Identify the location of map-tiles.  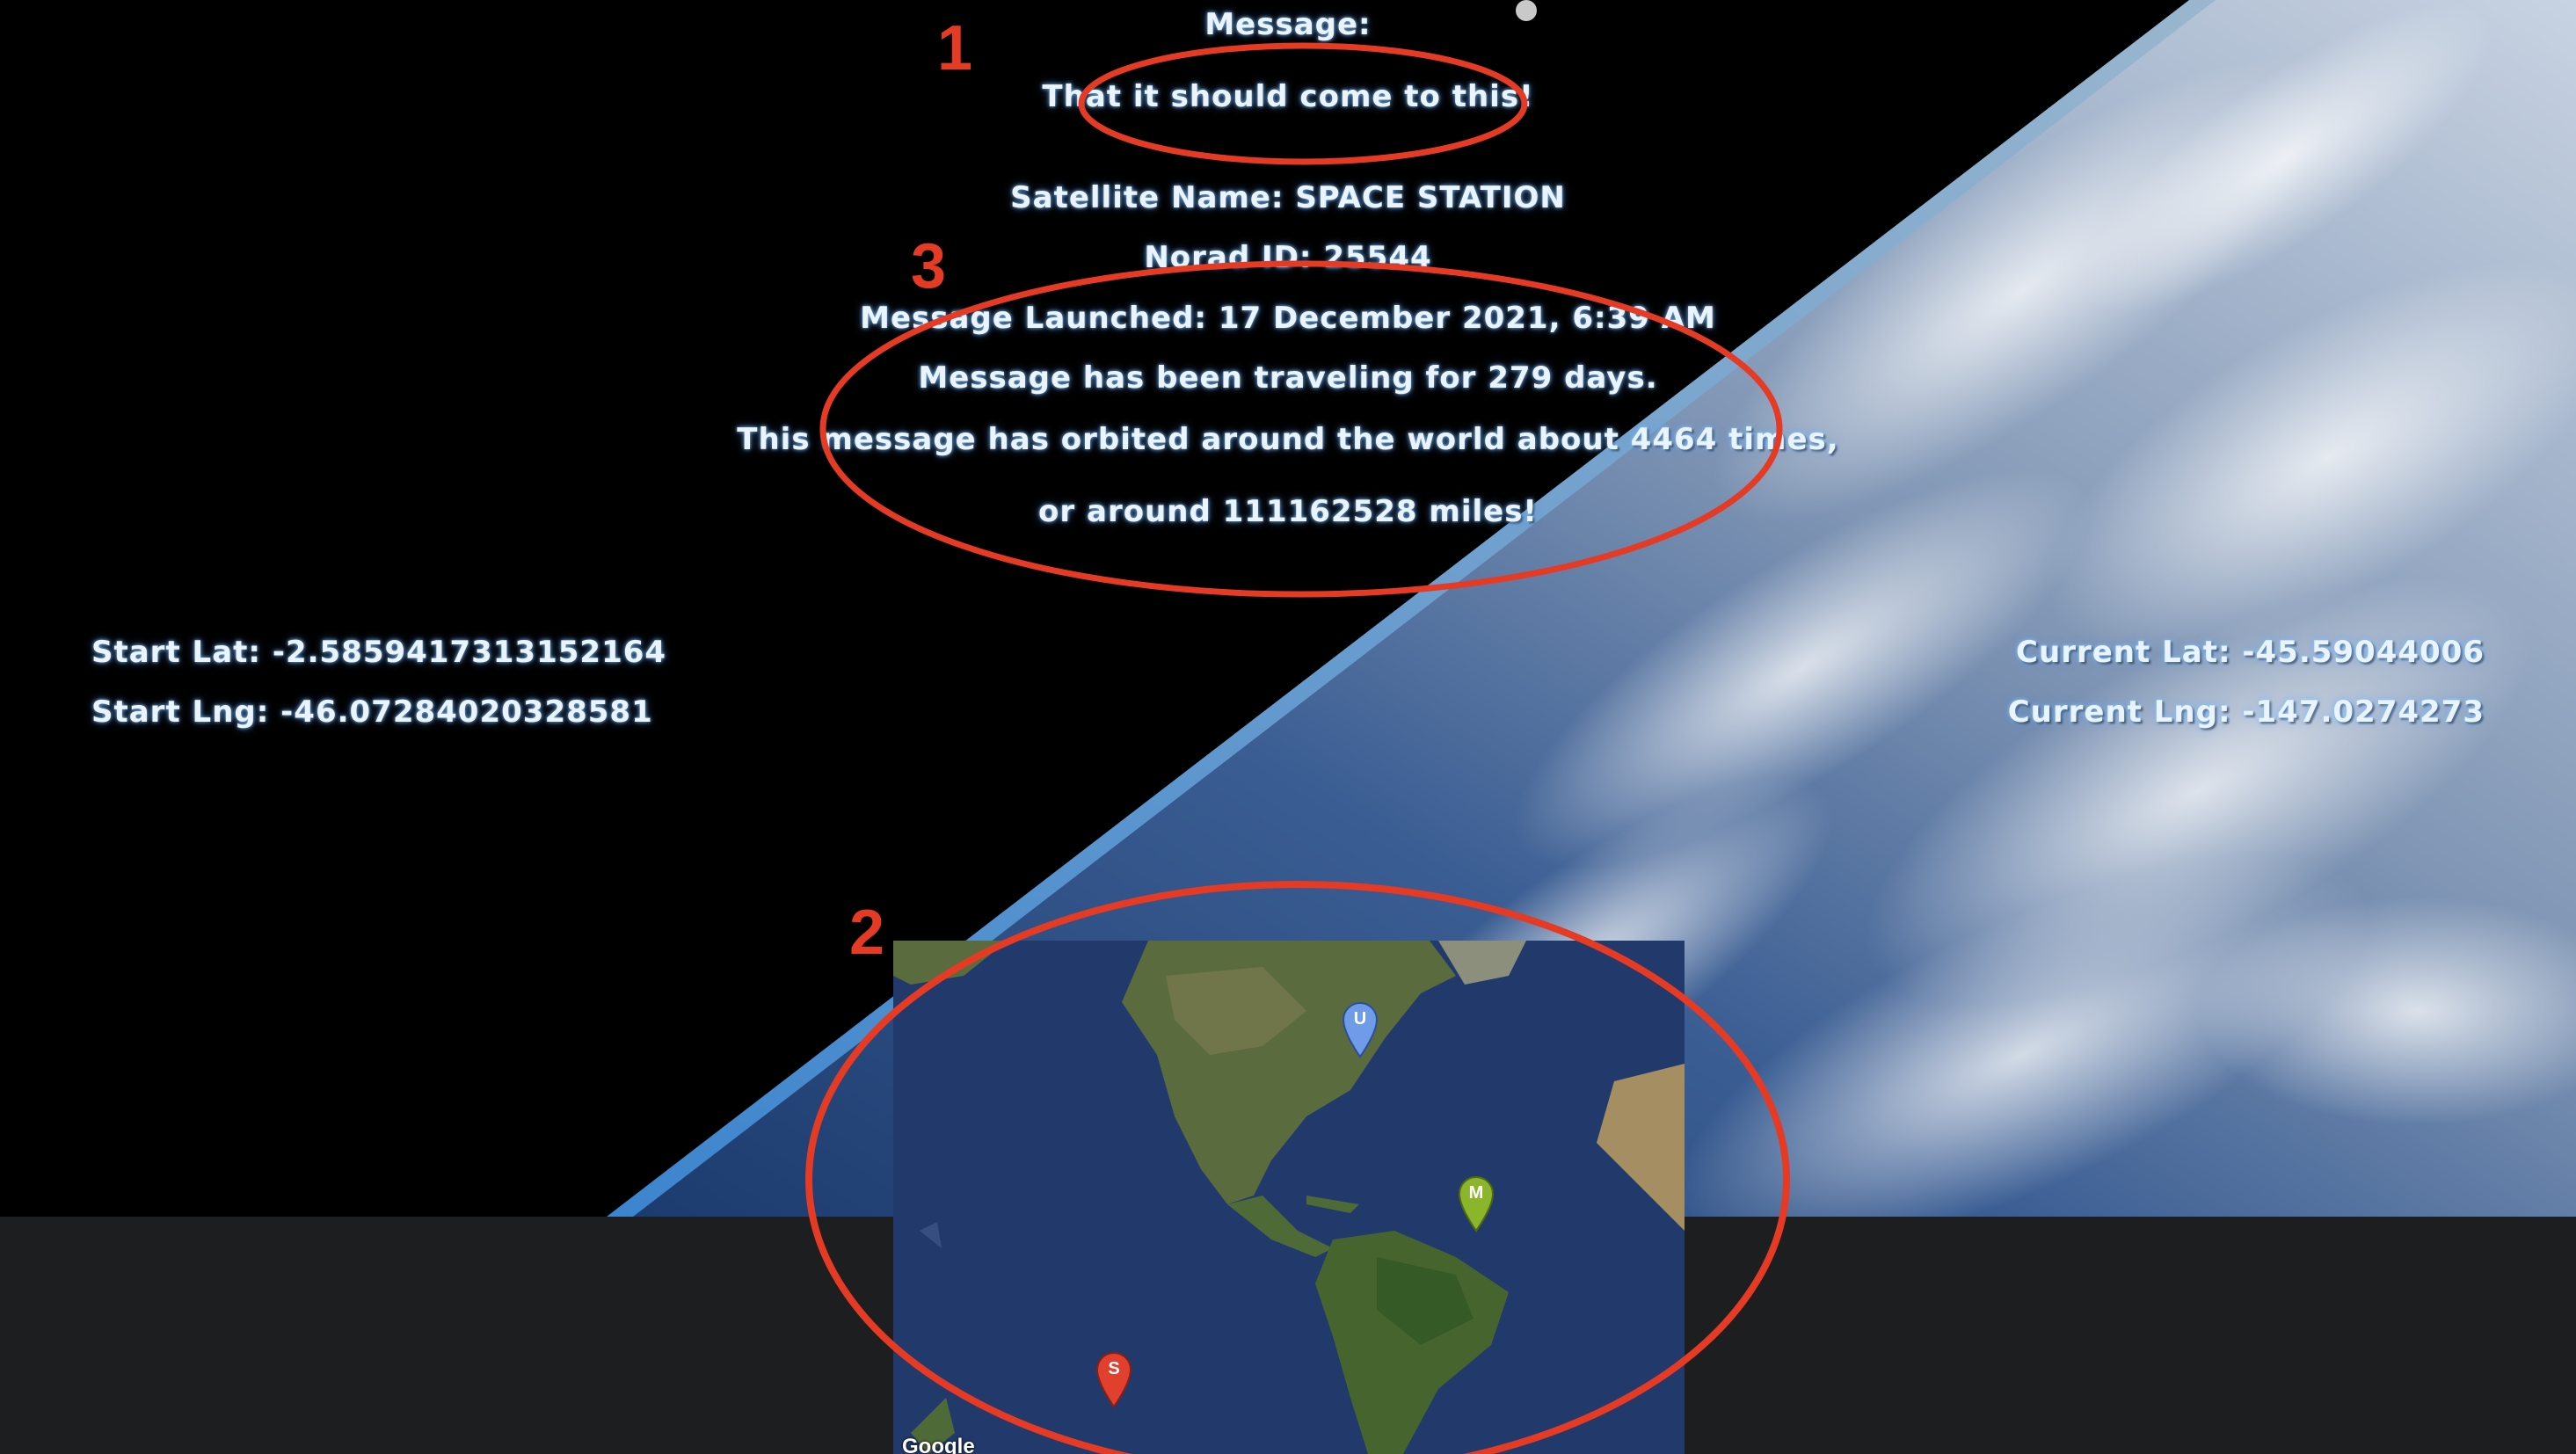
(1289, 1197).